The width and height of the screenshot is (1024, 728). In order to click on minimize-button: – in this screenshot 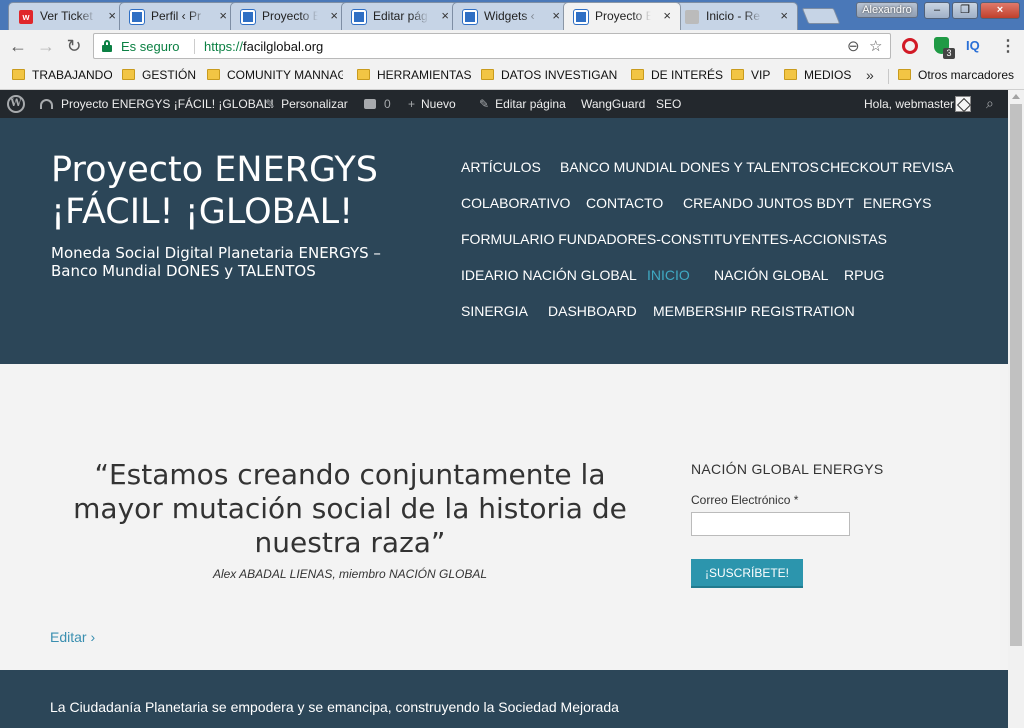, I will do `click(937, 10)`.